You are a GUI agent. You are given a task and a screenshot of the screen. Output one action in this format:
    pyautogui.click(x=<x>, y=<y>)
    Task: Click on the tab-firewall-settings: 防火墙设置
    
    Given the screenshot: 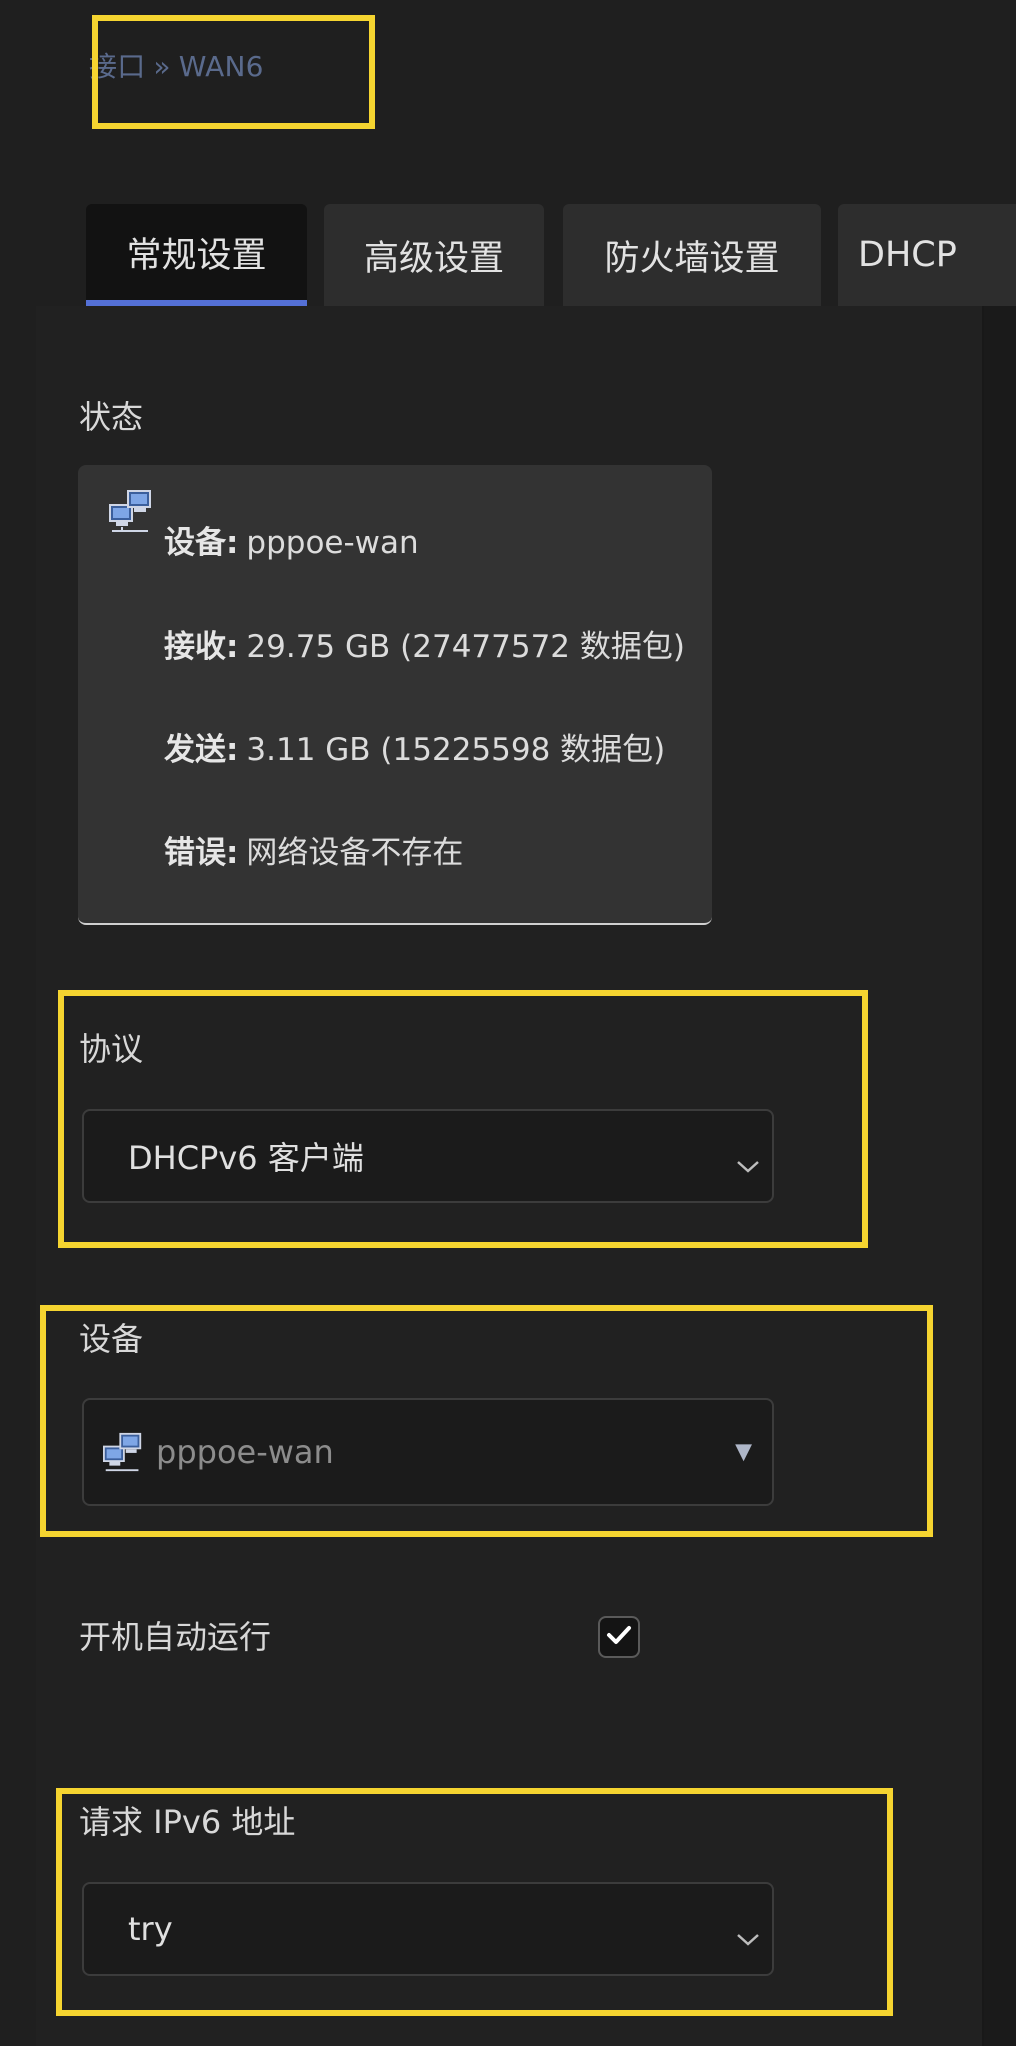 What is the action you would take?
    pyautogui.click(x=692, y=255)
    